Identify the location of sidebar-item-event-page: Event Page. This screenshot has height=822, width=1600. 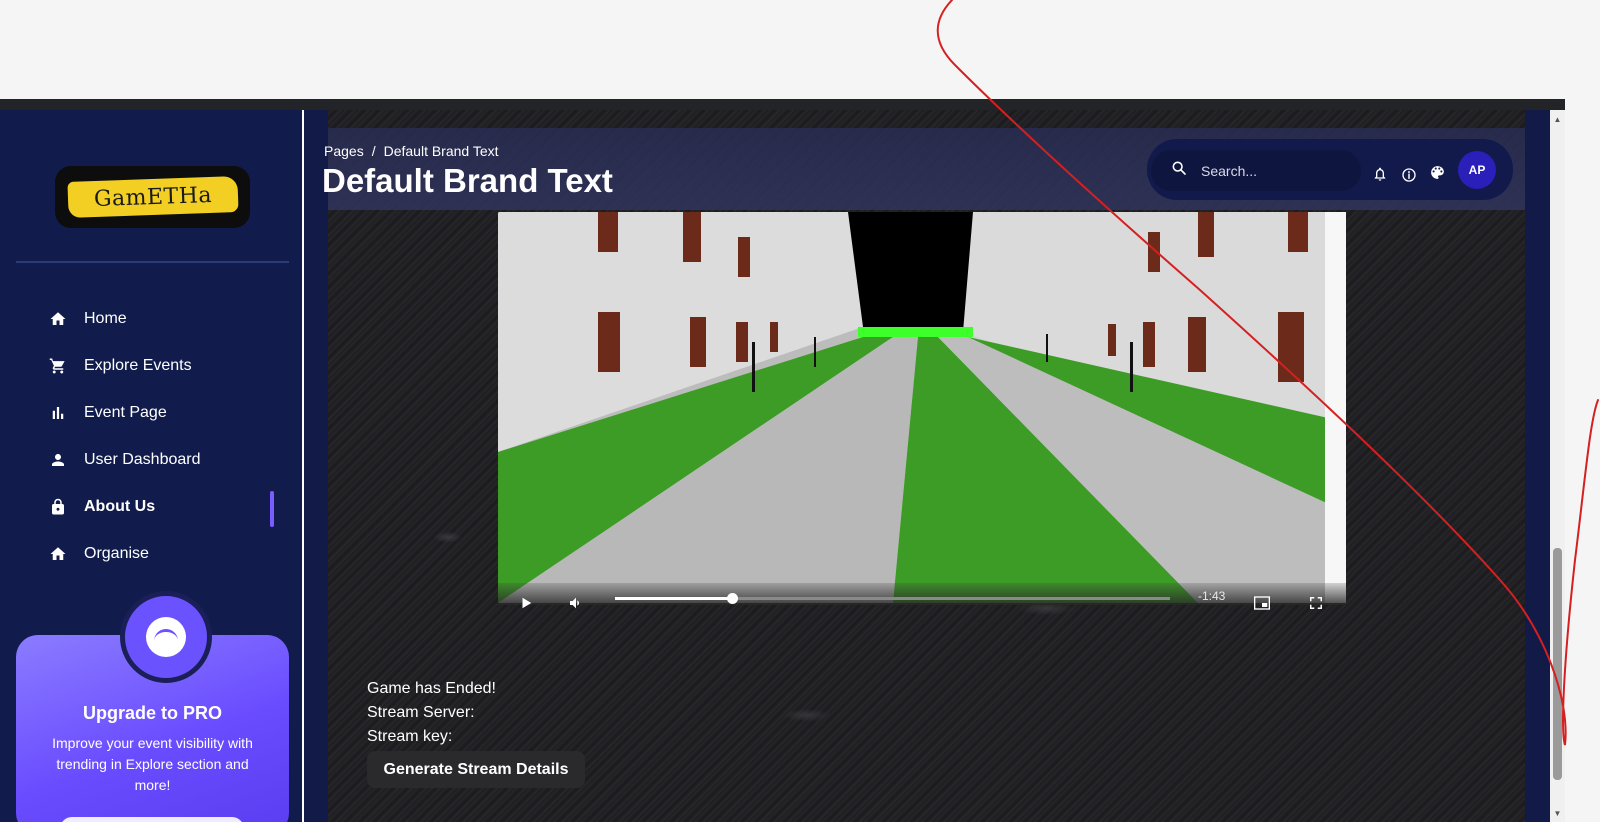
(152, 412).